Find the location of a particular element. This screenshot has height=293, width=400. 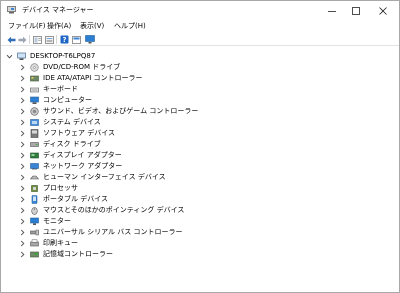

menu-help: ヘルプ(H) is located at coordinates (130, 26).